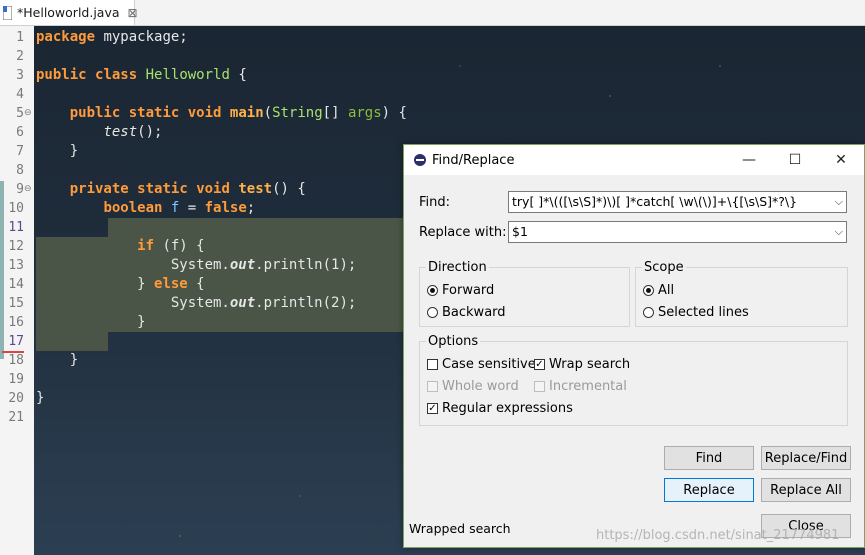 This screenshot has width=865, height=555. What do you see at coordinates (709, 490) in the screenshot?
I see `replace-button: Replace` at bounding box center [709, 490].